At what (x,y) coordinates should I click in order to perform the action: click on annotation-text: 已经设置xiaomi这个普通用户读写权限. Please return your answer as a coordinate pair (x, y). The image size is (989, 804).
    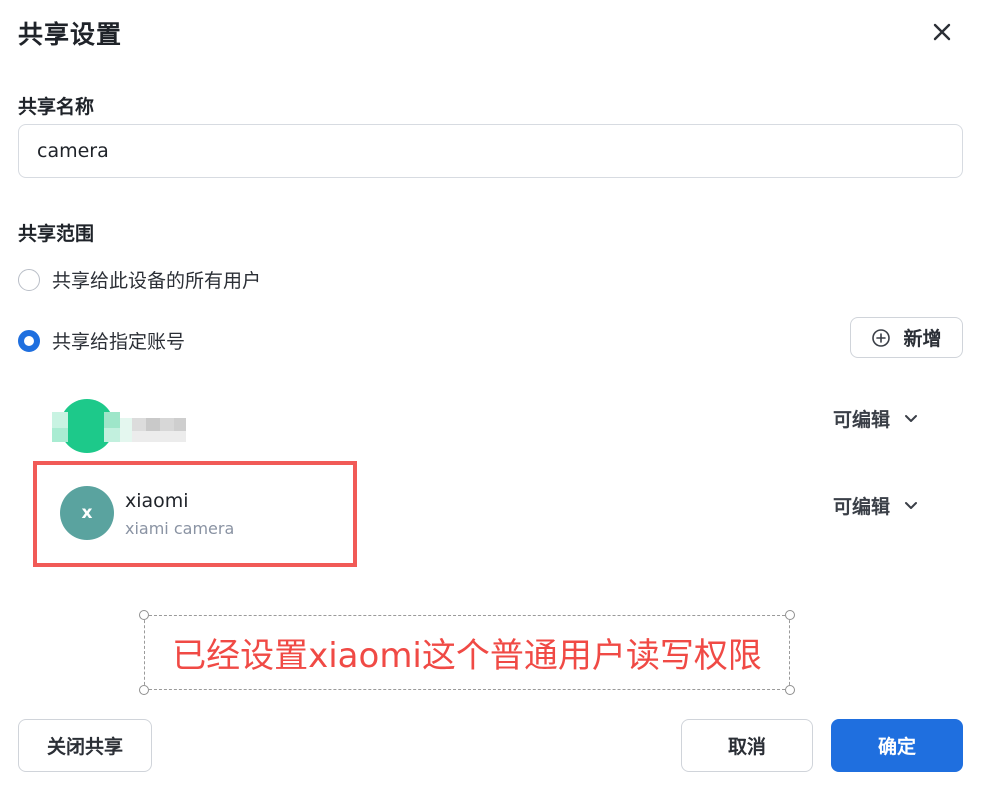
    Looking at the image, I should click on (467, 652).